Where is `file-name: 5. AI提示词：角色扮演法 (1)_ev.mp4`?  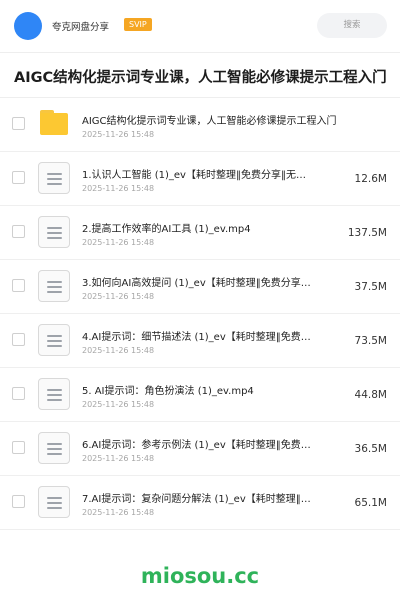 file-name: 5. AI提示词：角色扮演法 (1)_ev.mp4 is located at coordinates (168, 391).